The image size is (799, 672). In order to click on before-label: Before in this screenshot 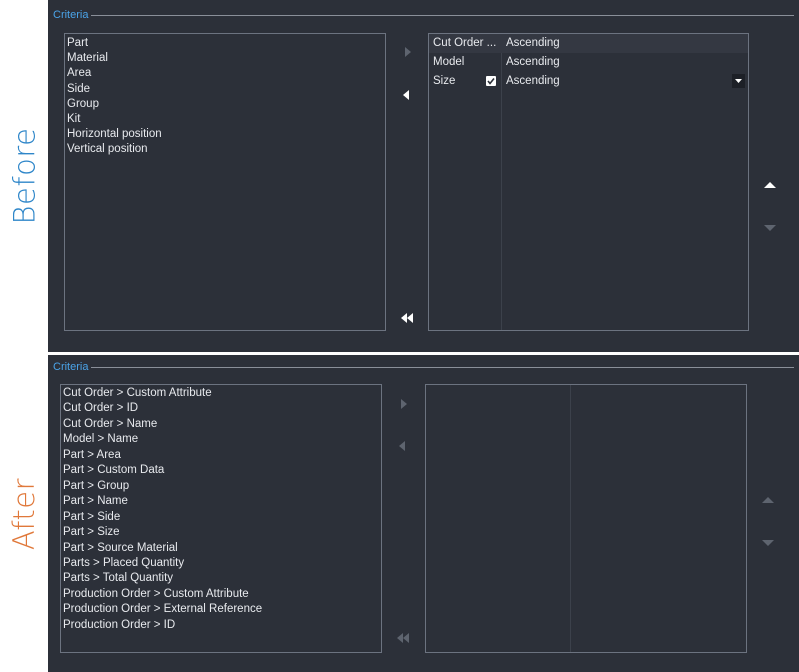, I will do `click(24, 176)`.